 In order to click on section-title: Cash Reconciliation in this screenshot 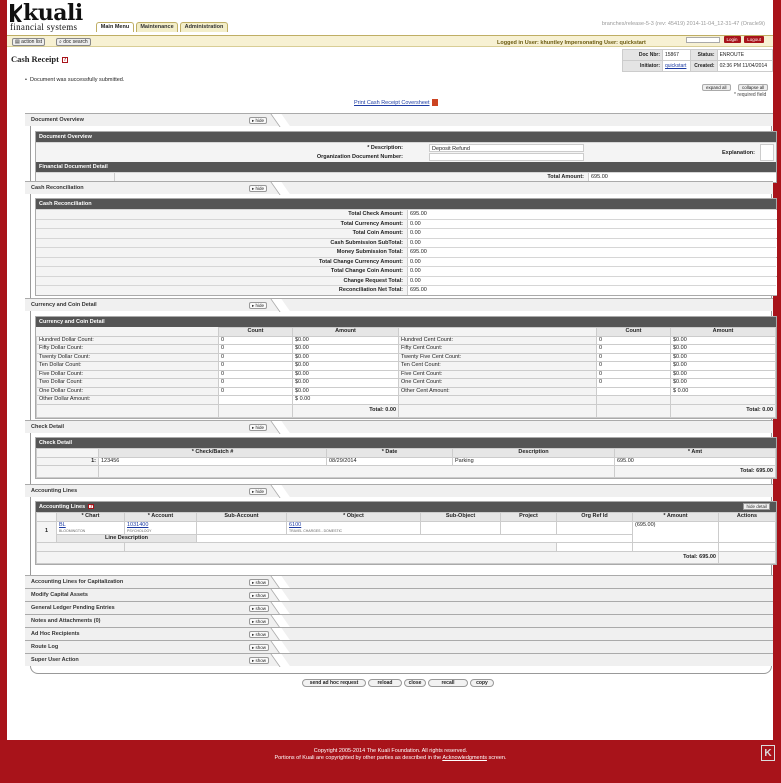, I will do `click(57, 188)`.